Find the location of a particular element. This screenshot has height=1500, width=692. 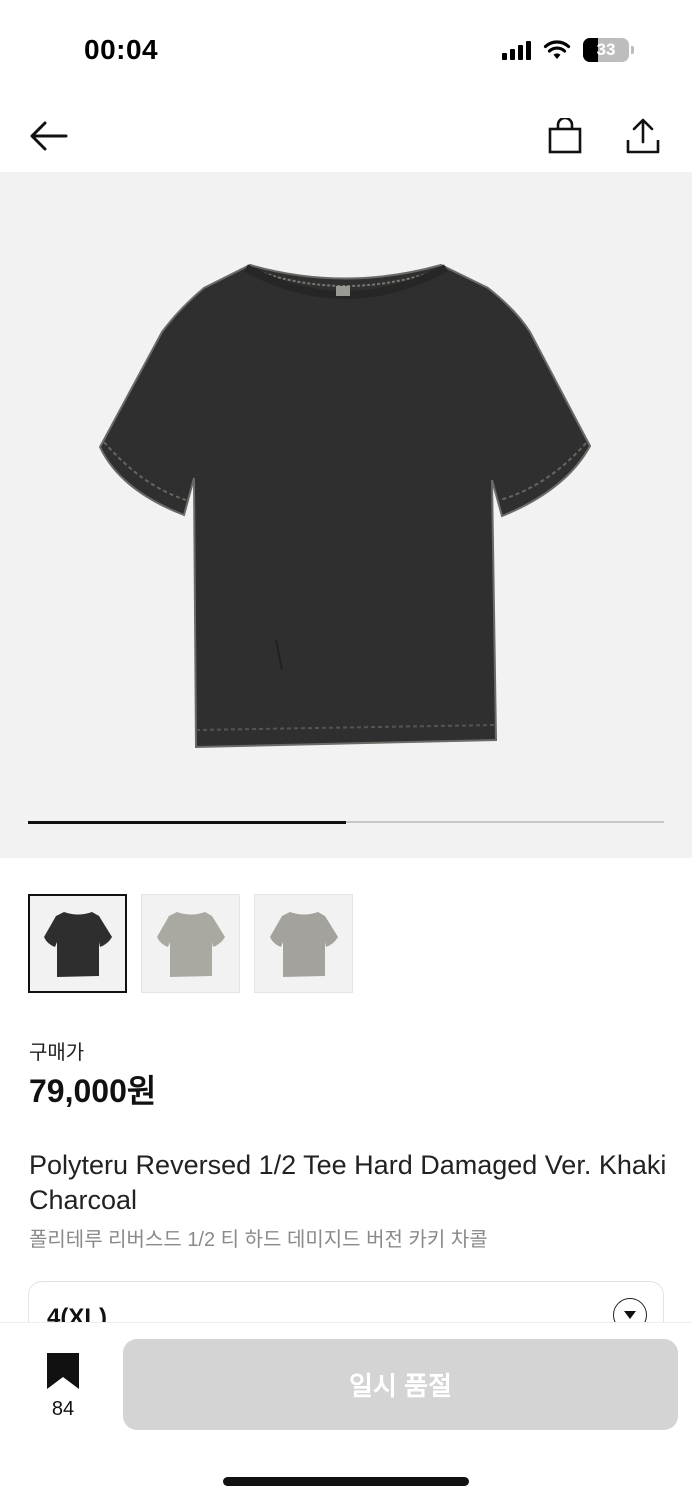

price-label: 구매가 is located at coordinates (57, 1053).